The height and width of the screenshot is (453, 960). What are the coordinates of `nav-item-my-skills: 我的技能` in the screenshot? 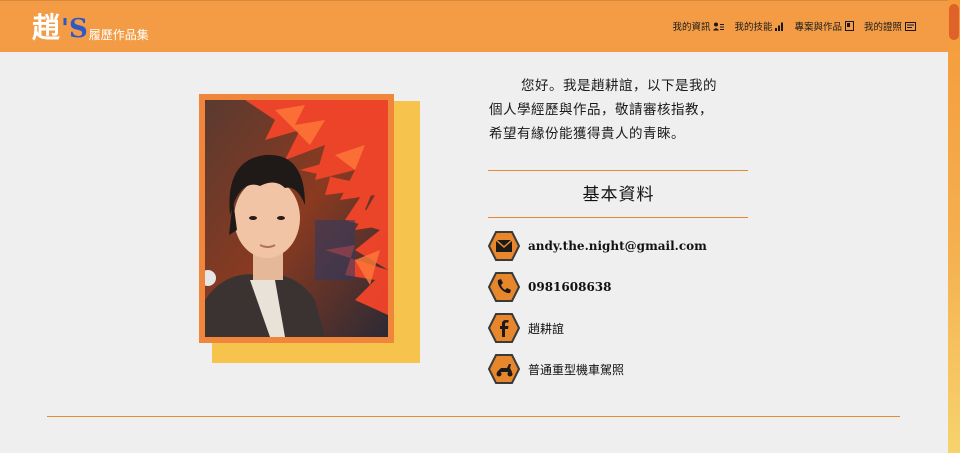 It's located at (759, 26).